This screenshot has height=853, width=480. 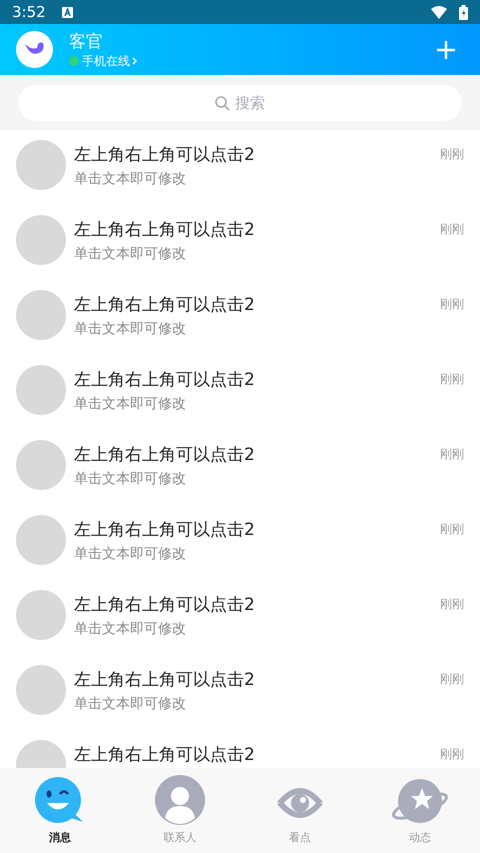 I want to click on search-icon, so click(x=222, y=103).